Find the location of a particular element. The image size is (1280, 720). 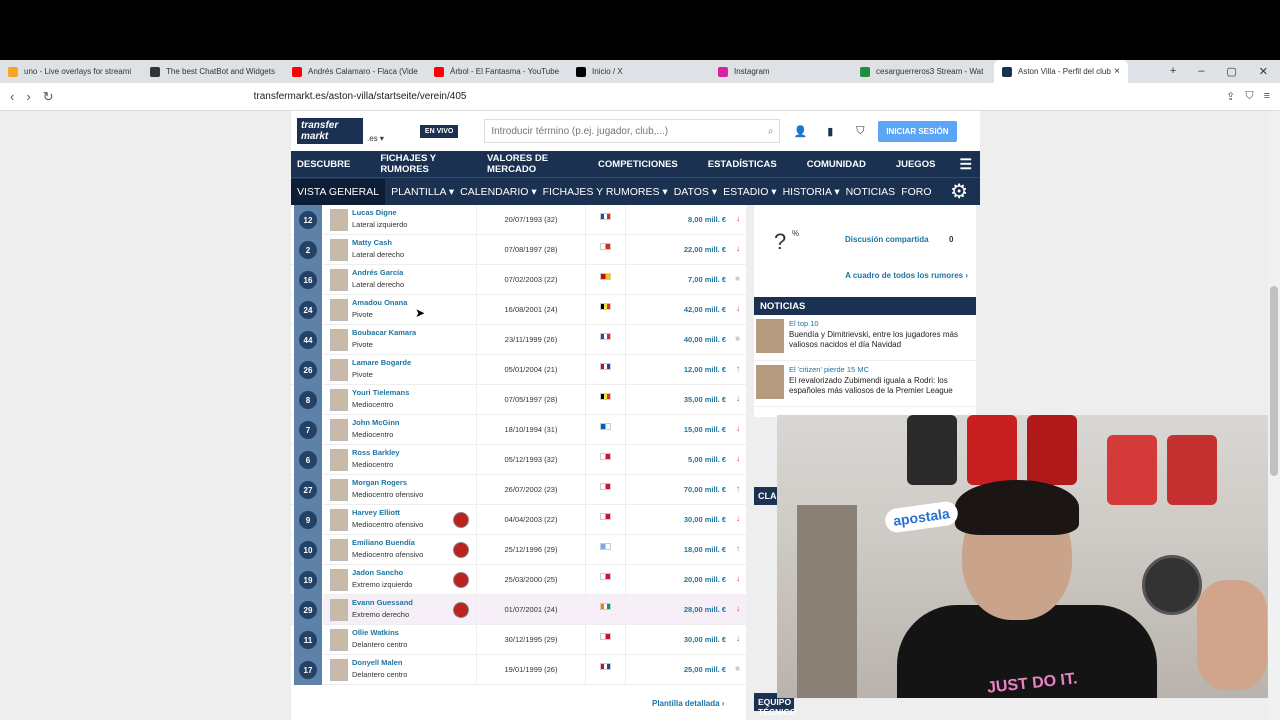

player-name-link: Boubacar Kamara is located at coordinates (384, 332).